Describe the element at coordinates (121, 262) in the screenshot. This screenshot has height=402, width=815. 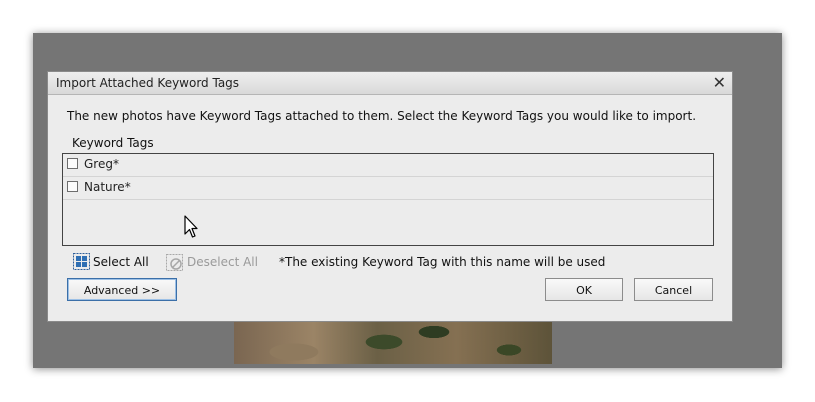
I see `select-all-button: Select All` at that location.